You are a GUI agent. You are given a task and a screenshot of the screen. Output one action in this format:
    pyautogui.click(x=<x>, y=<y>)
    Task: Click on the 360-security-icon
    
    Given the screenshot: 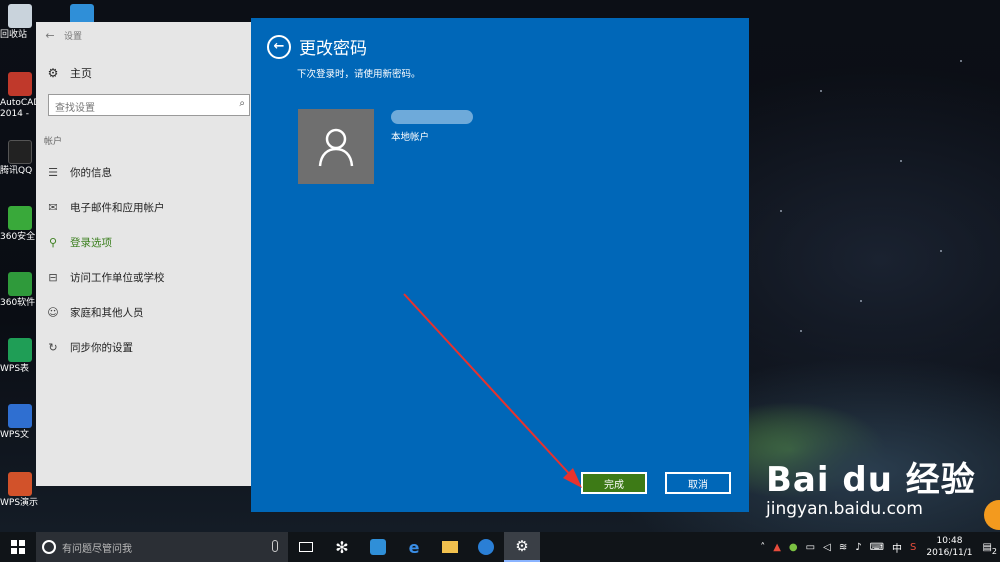 What is the action you would take?
    pyautogui.click(x=20, y=218)
    